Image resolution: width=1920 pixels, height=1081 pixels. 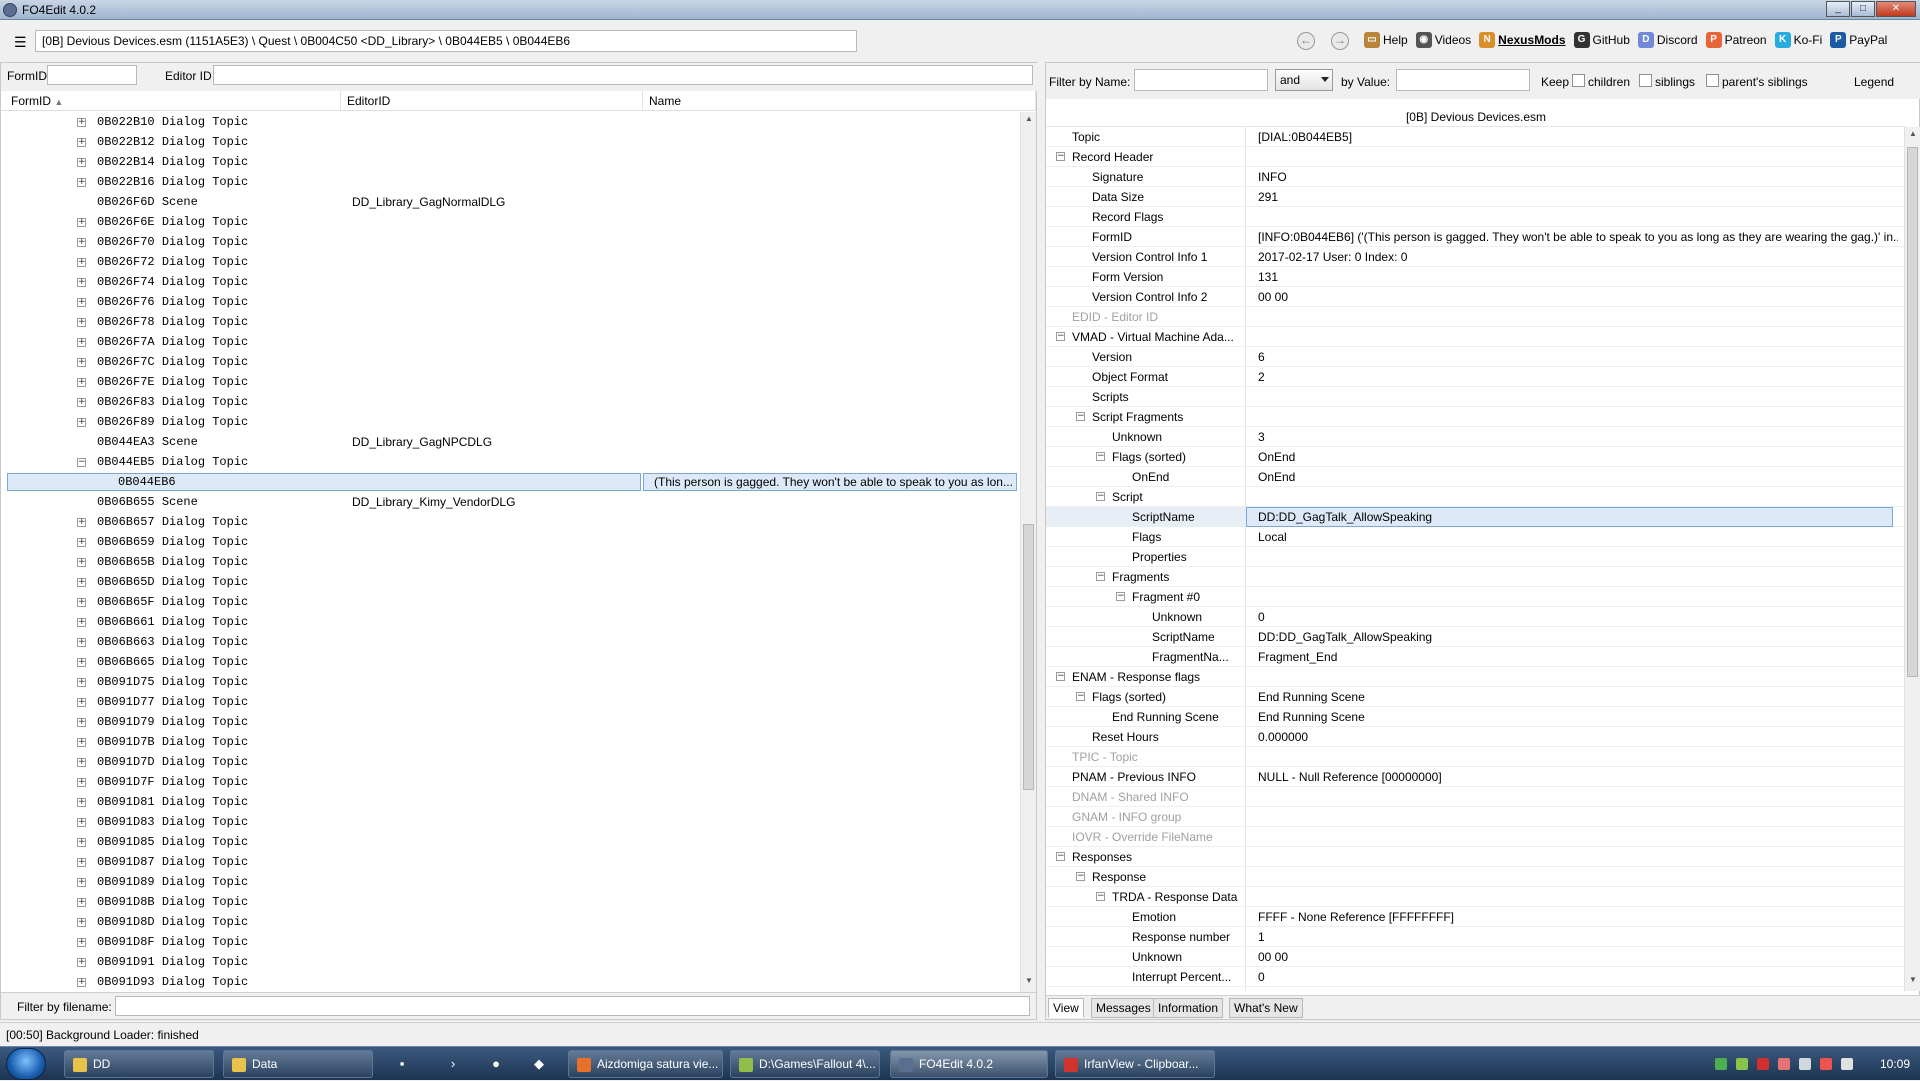 What do you see at coordinates (511, 442) in the screenshot?
I see `tree-row: 0B044EA3 Scene DD_Library_GagNPCDLG` at bounding box center [511, 442].